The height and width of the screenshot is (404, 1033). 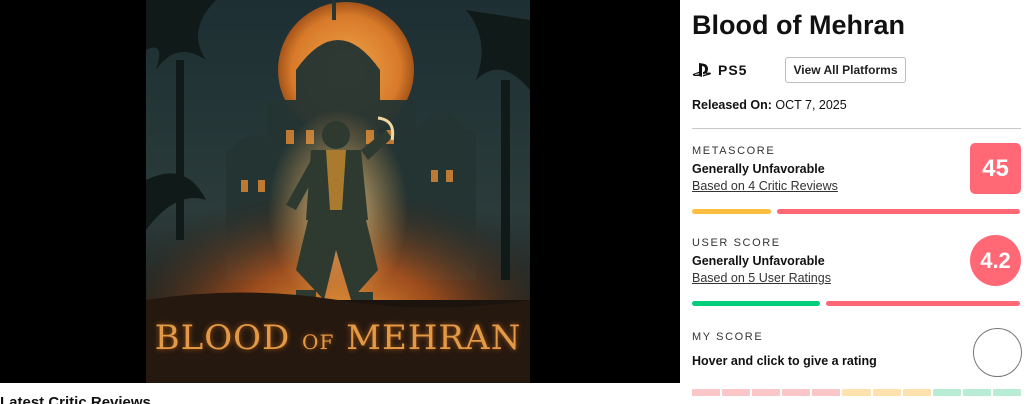 I want to click on rating-scale, so click(x=857, y=392).